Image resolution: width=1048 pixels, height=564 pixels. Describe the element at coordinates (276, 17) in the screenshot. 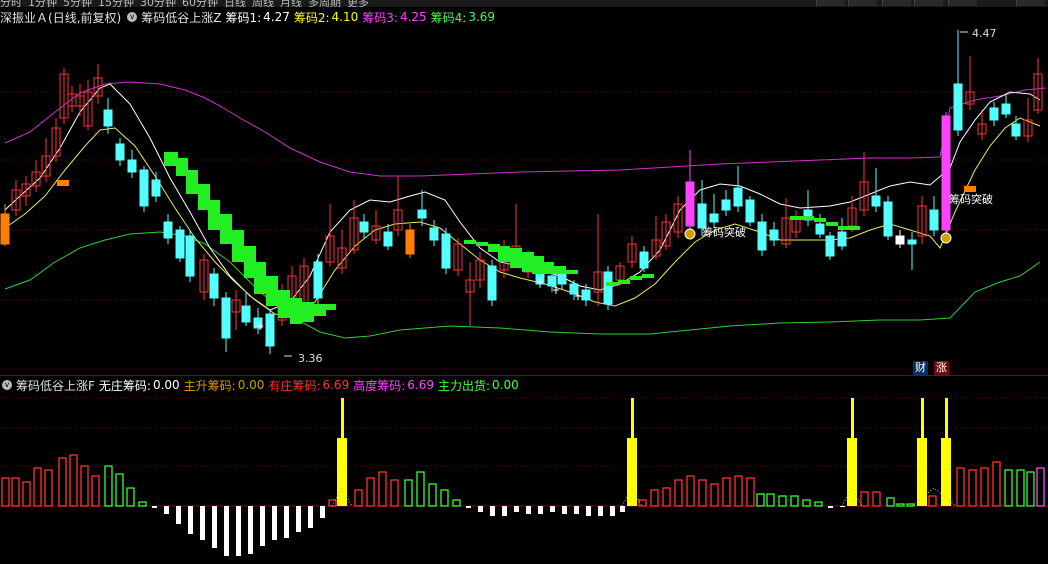

I see `chip1-value: 4.27` at that location.